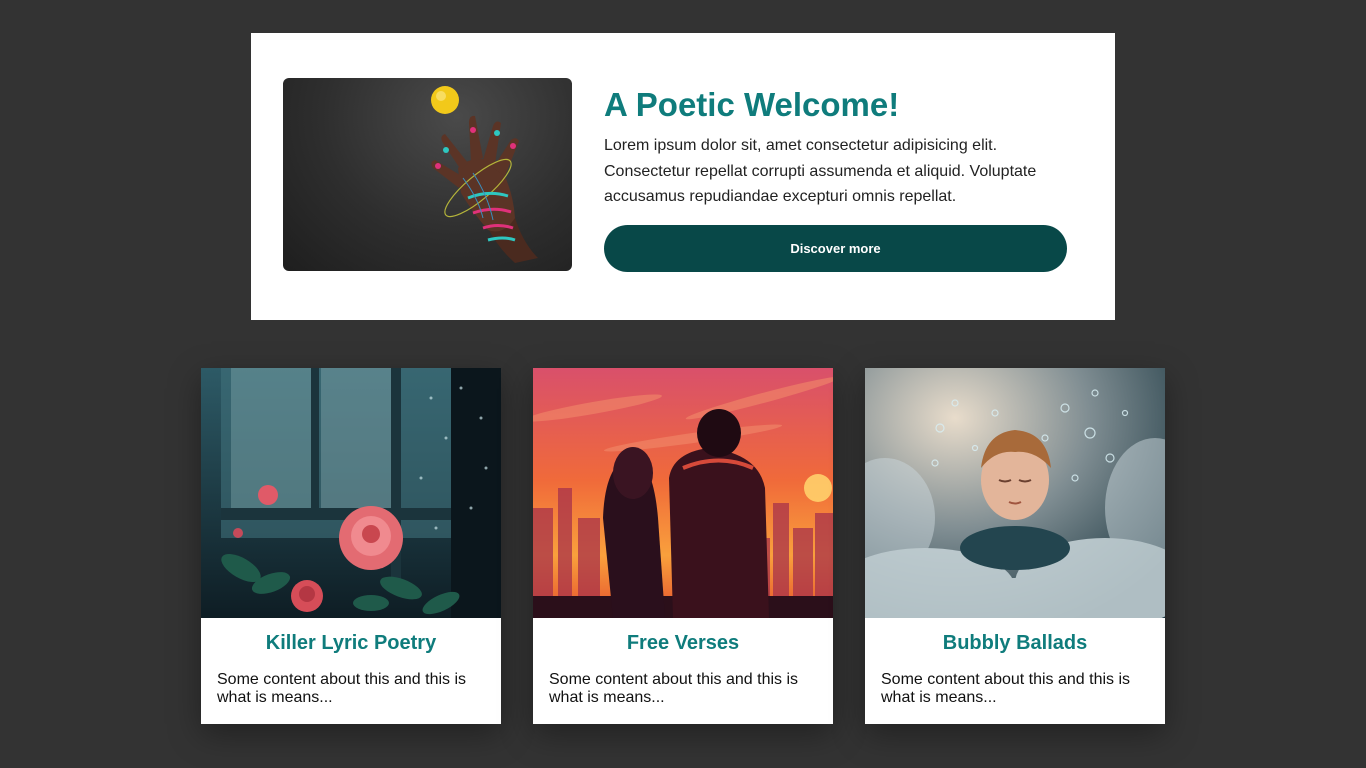 This screenshot has height=768, width=1366. I want to click on boy-clouds-illustration, so click(1015, 493).